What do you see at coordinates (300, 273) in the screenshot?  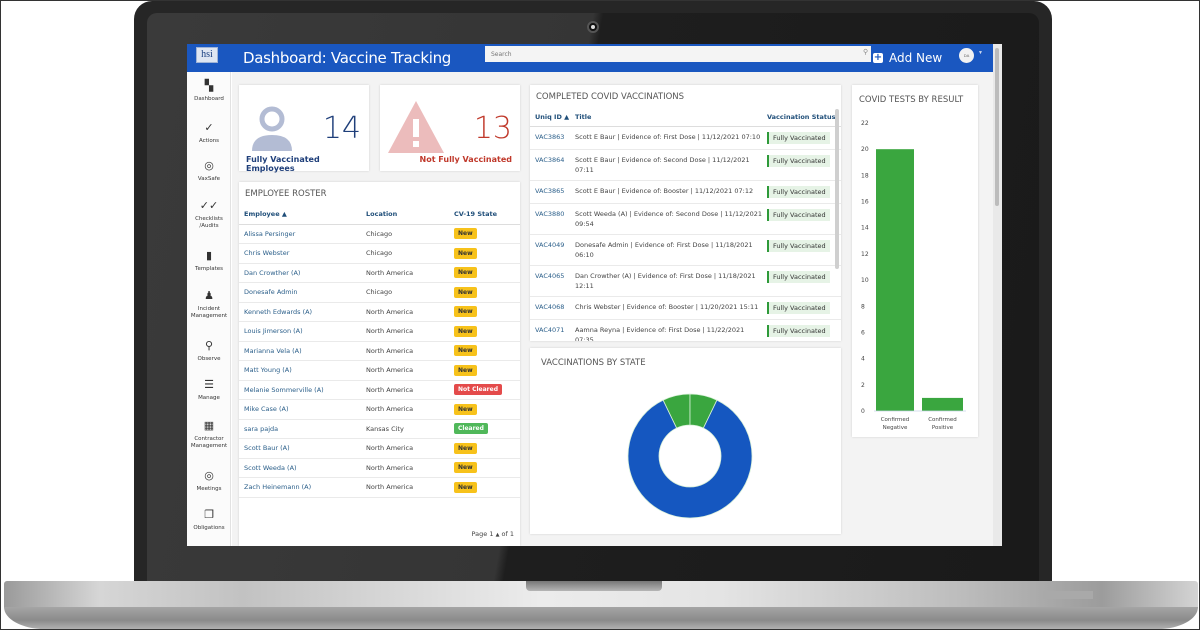 I see `employee-name: Dan Crowther (A)` at bounding box center [300, 273].